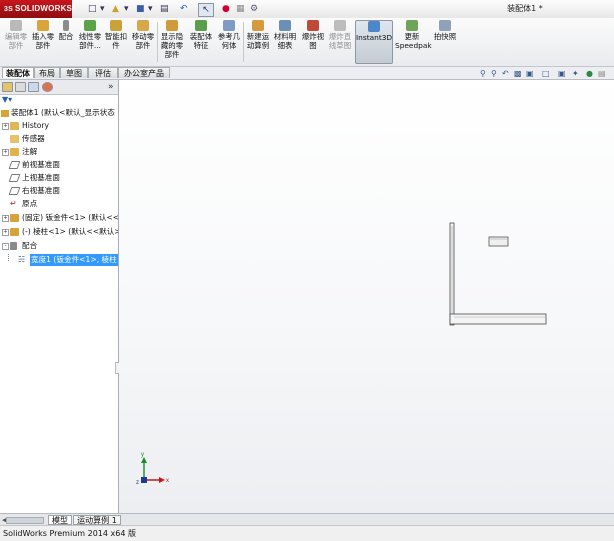 The width and height of the screenshot is (614, 541). I want to click on exploded-view-button: 爆炸视 图, so click(313, 42).